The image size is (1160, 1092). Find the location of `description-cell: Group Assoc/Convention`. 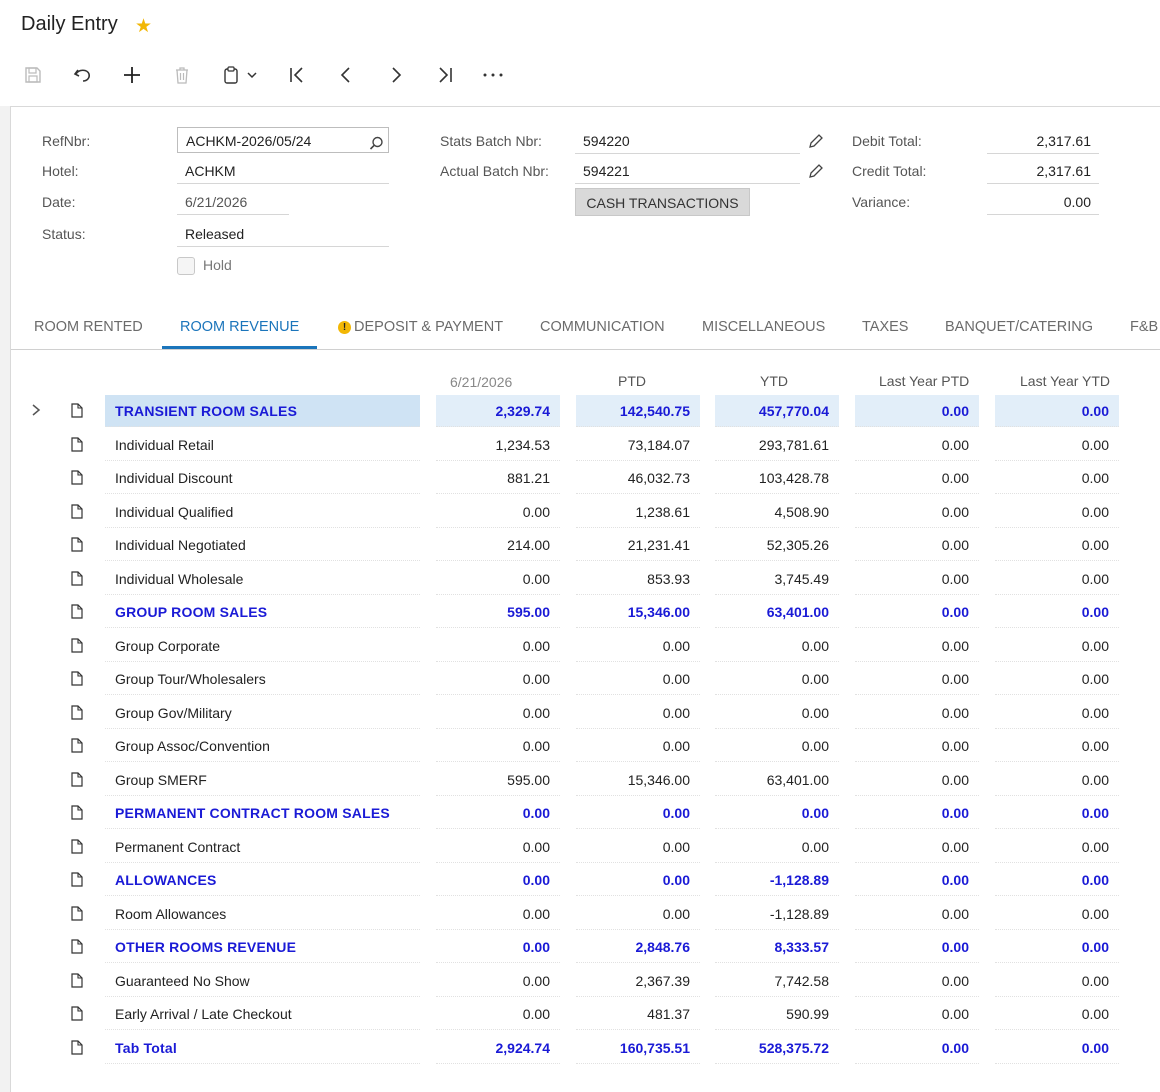

description-cell: Group Assoc/Convention is located at coordinates (262, 746).